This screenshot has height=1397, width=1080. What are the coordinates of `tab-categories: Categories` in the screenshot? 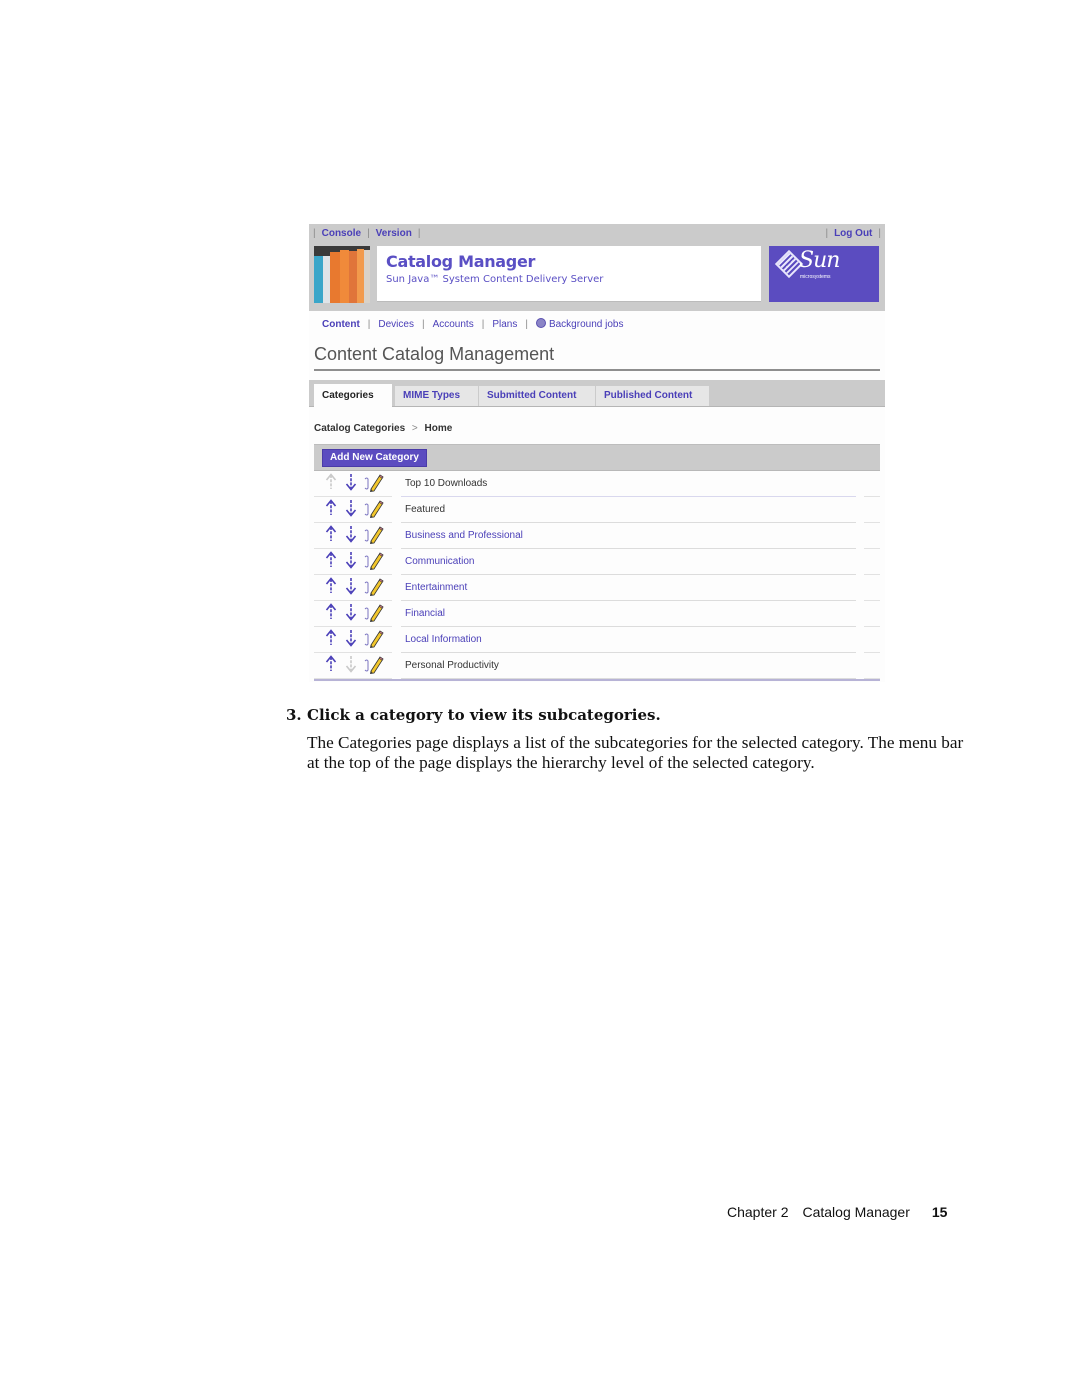 It's located at (353, 395).